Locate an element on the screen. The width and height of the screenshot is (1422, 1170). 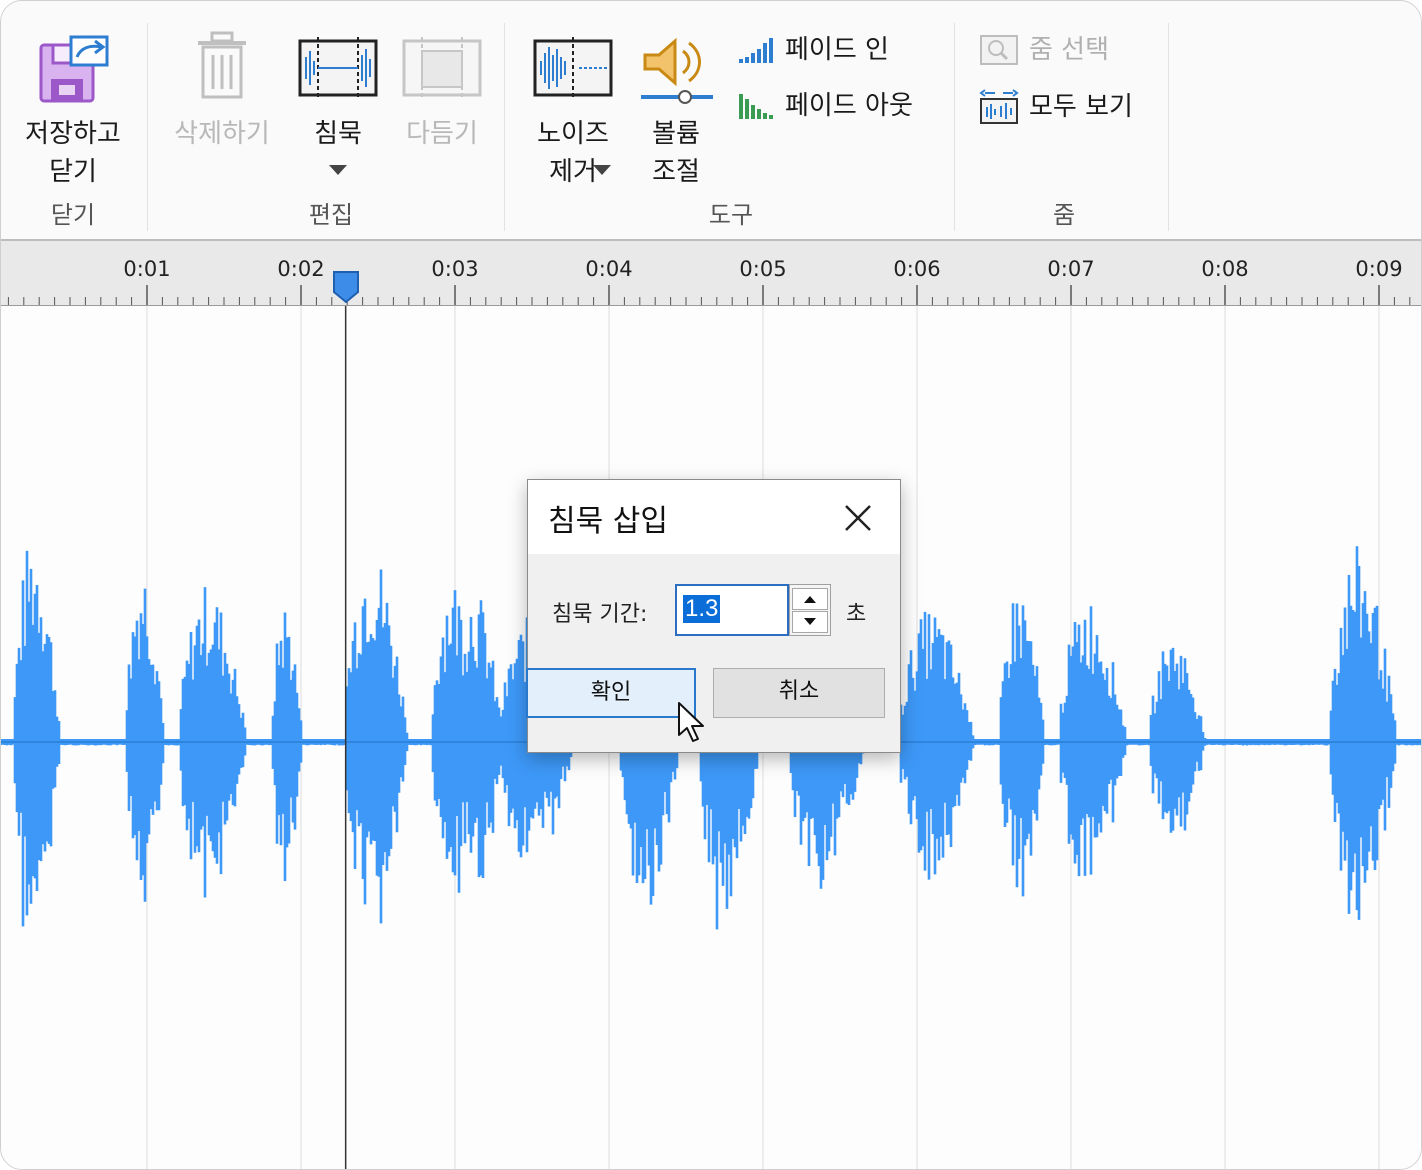
duration-input: 1.3 is located at coordinates (732, 610).